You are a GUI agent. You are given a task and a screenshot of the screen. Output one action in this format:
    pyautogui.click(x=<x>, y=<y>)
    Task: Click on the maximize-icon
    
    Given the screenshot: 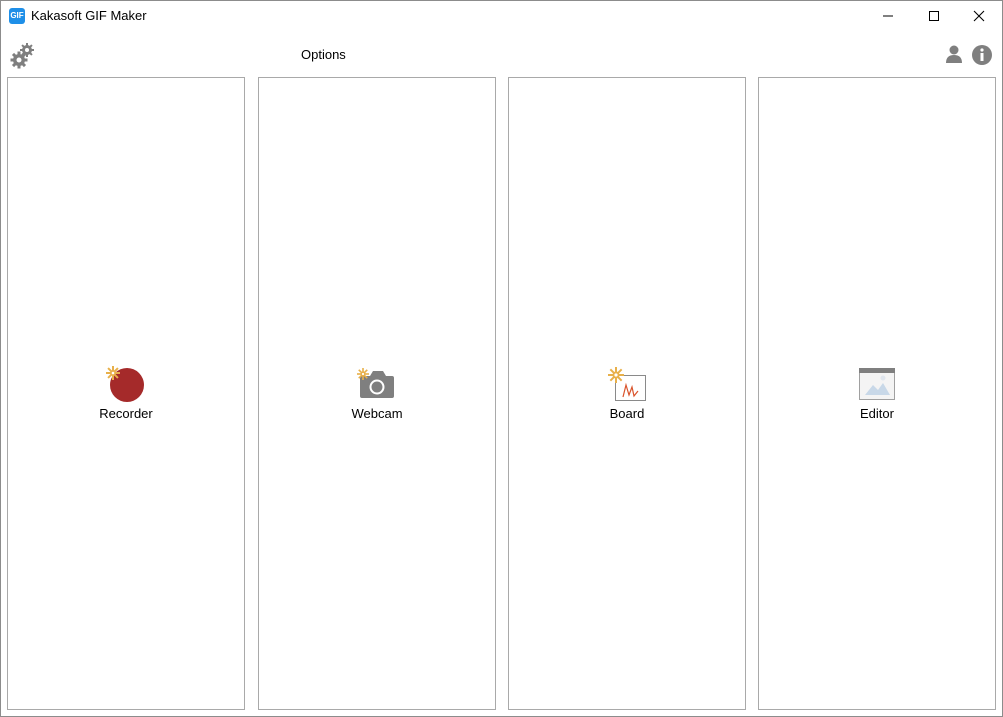 What is the action you would take?
    pyautogui.click(x=934, y=16)
    